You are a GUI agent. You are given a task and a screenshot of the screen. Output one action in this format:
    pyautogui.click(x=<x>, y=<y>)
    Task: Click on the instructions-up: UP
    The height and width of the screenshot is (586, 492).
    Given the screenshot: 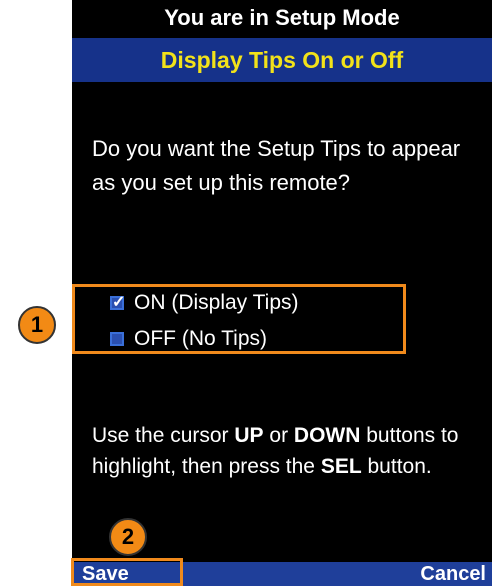 What is the action you would take?
    pyautogui.click(x=249, y=435)
    